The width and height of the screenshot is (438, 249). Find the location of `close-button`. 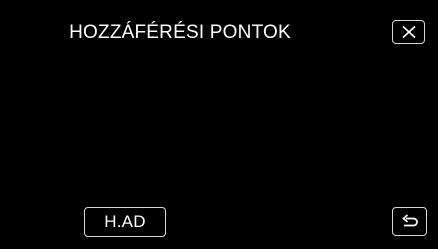

close-button is located at coordinates (408, 32).